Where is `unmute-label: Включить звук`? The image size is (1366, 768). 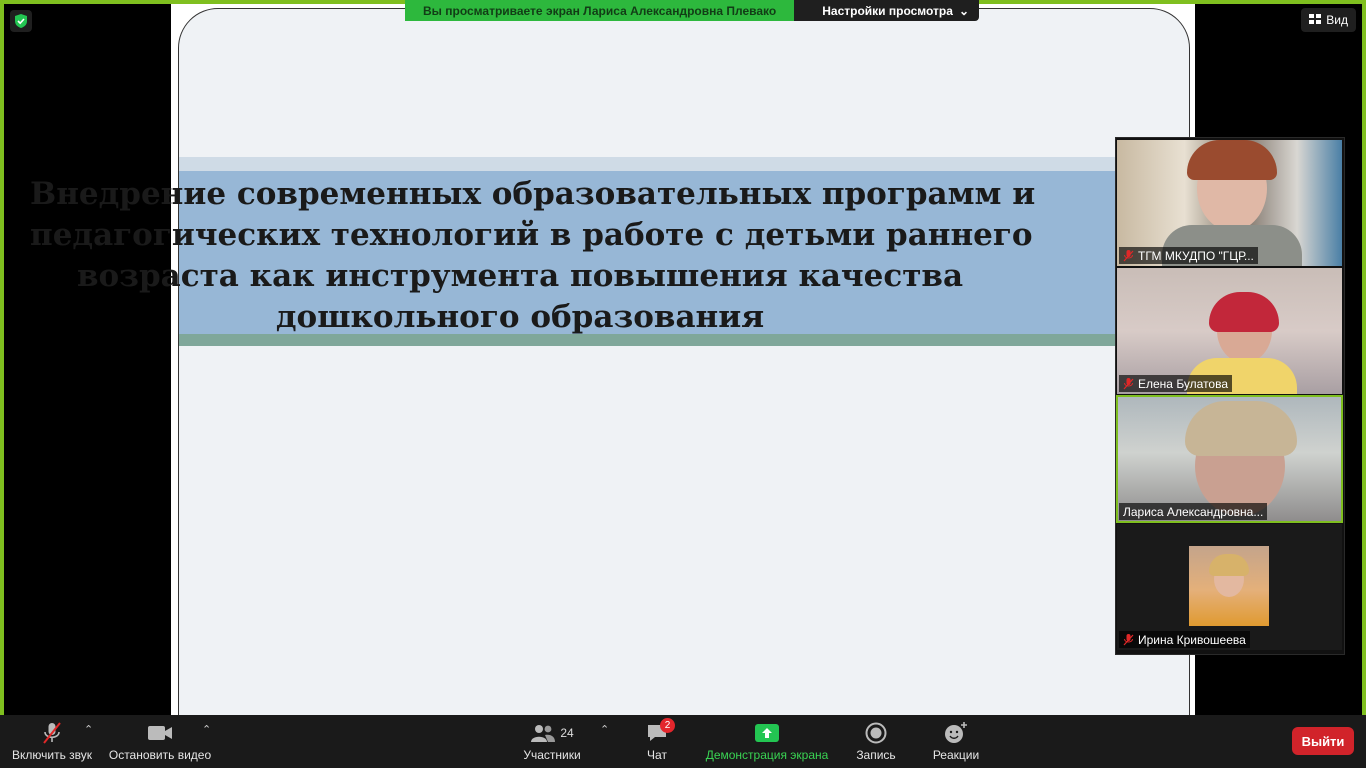 unmute-label: Включить звук is located at coordinates (52, 755).